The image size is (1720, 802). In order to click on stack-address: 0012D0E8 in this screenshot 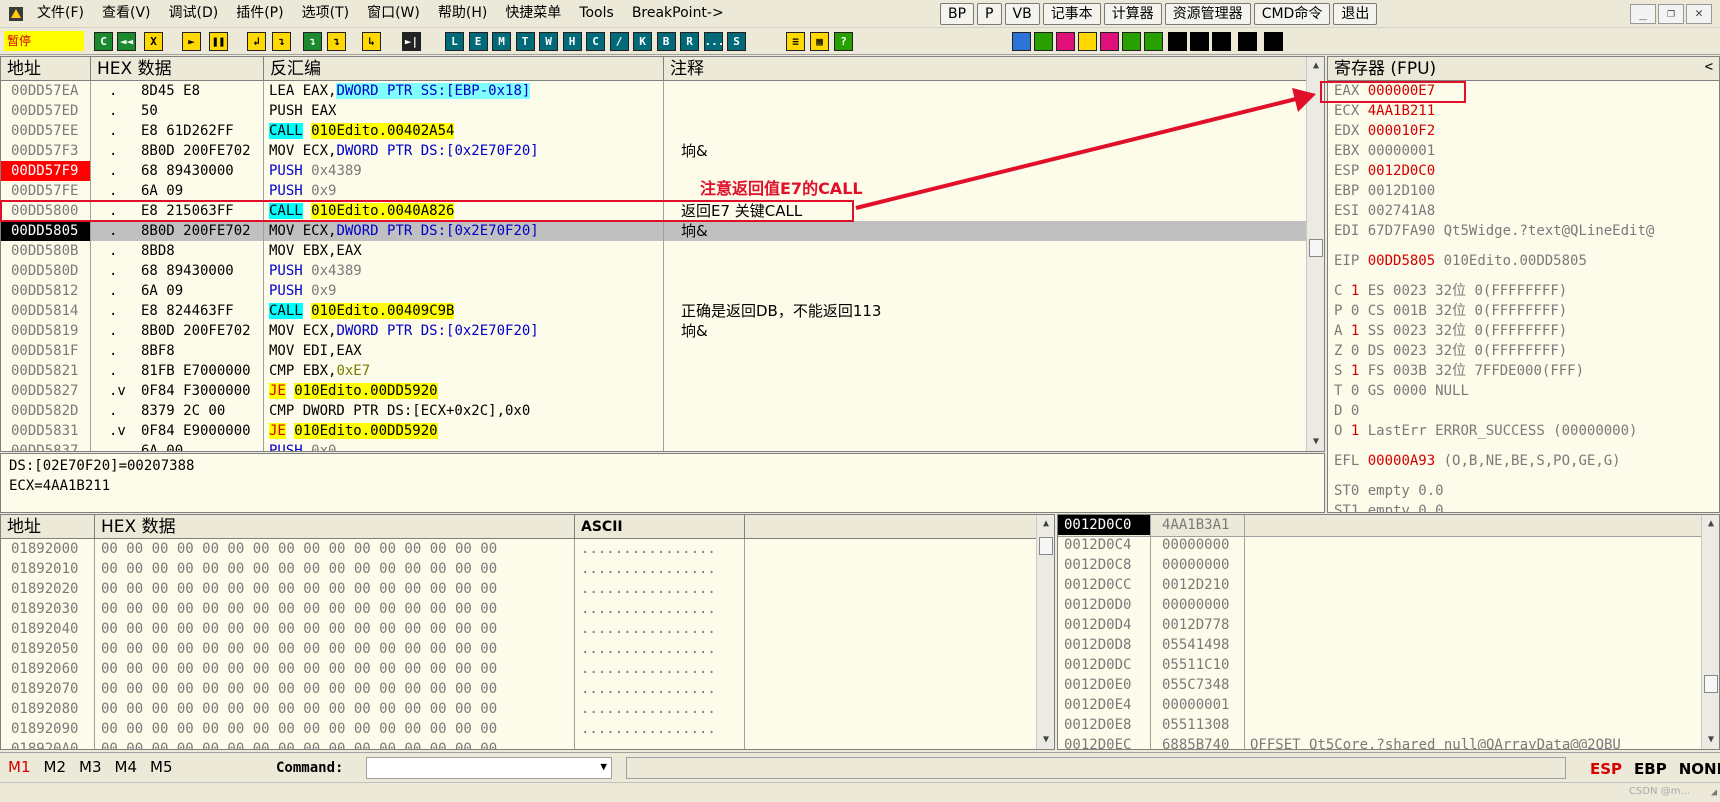, I will do `click(1104, 725)`.